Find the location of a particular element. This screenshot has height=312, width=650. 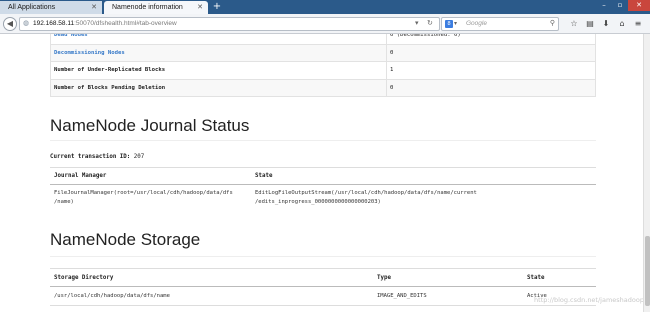

toolbar-icons: ☆ ▤ ⬇ ⌂ ≡ is located at coordinates (606, 24).